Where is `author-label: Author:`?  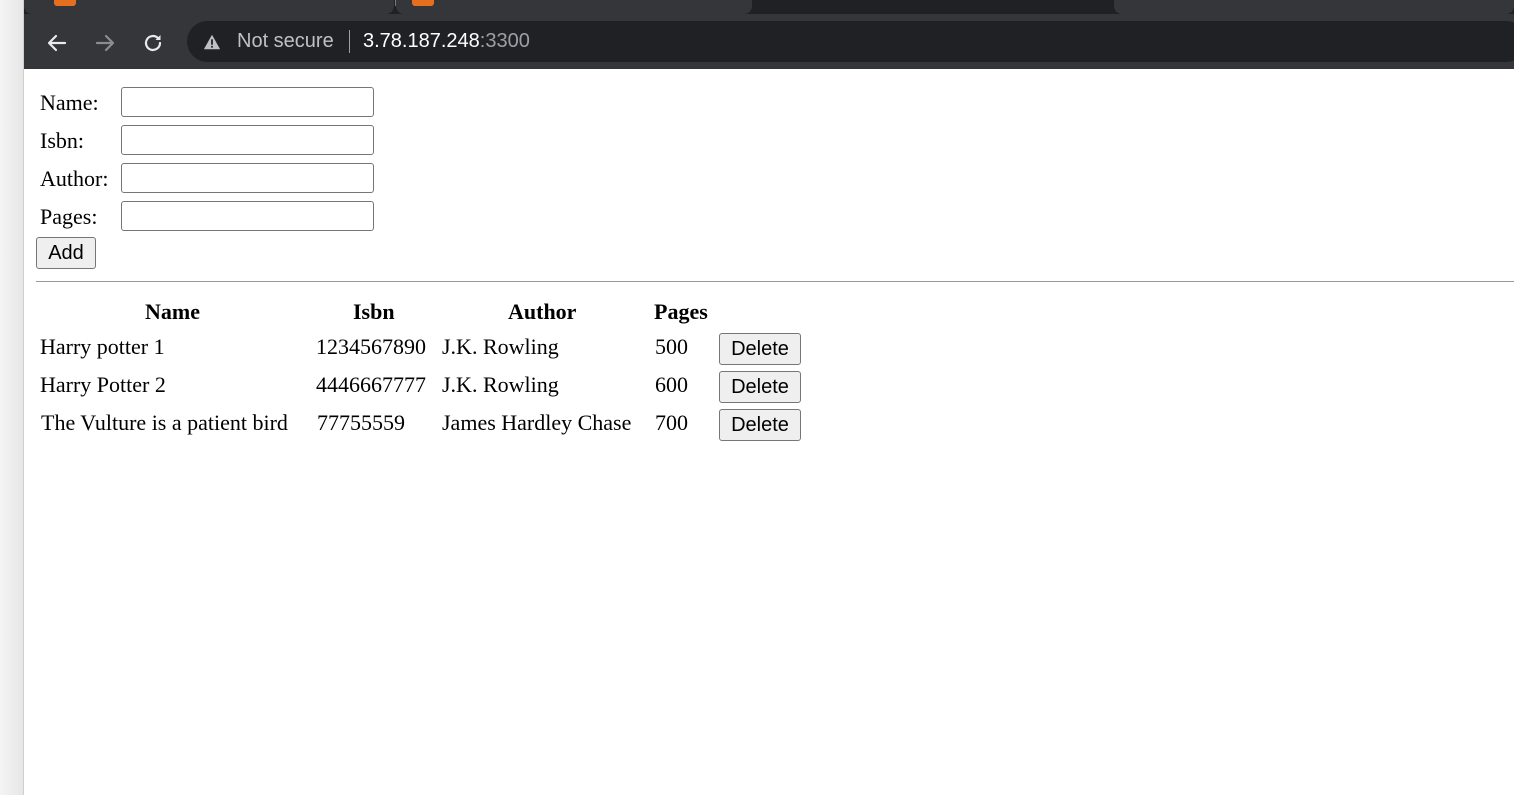
author-label: Author: is located at coordinates (74, 178).